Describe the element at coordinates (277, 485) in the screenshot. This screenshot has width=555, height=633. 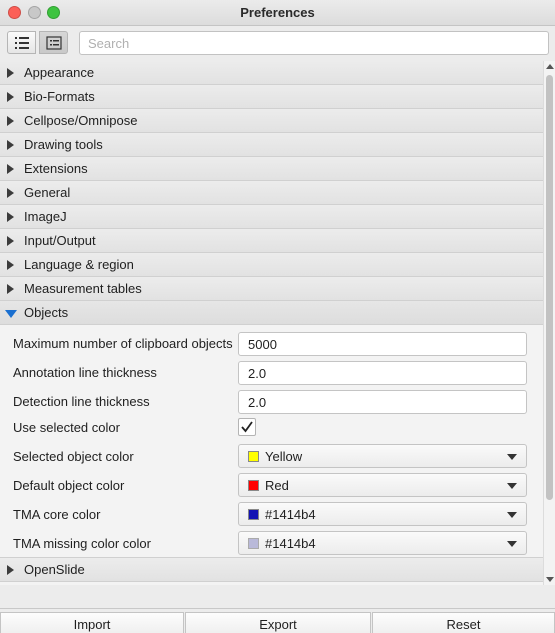
I see `color-value: Red` at that location.